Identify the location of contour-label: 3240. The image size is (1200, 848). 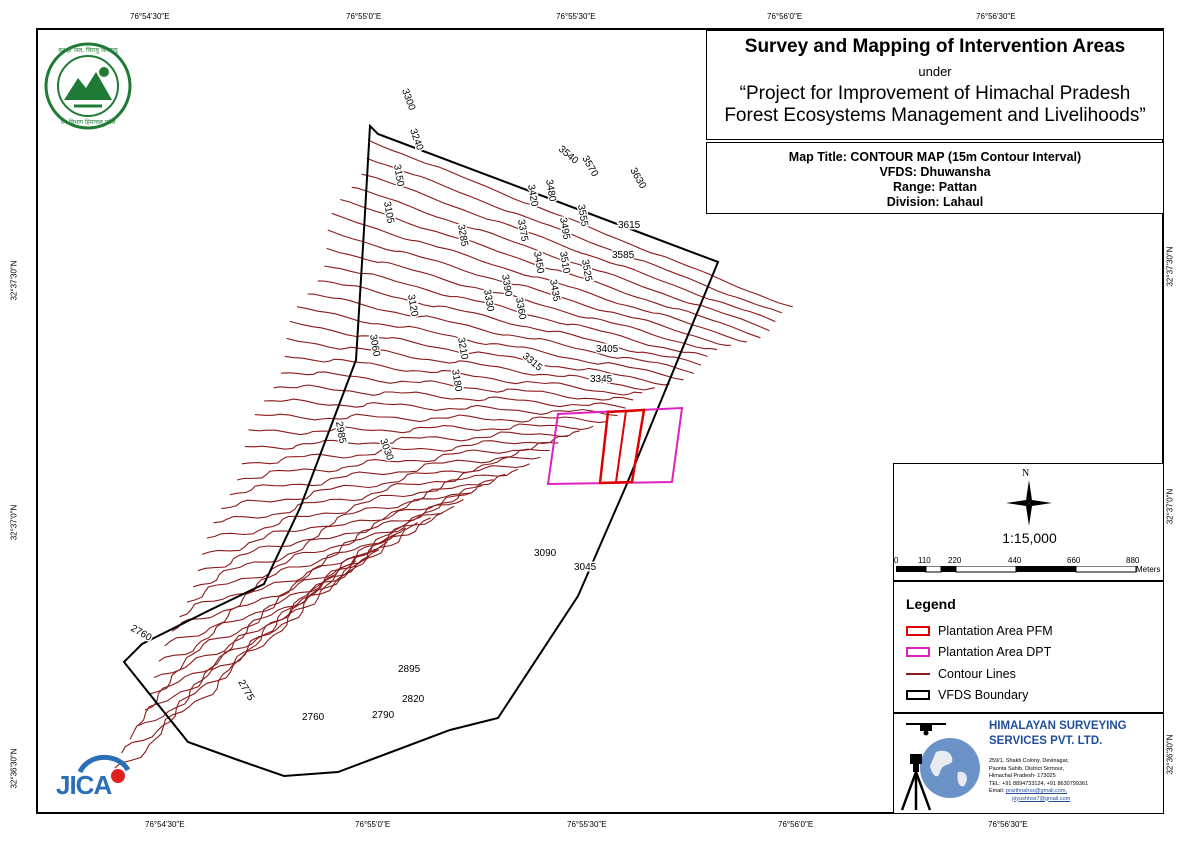
(416, 139).